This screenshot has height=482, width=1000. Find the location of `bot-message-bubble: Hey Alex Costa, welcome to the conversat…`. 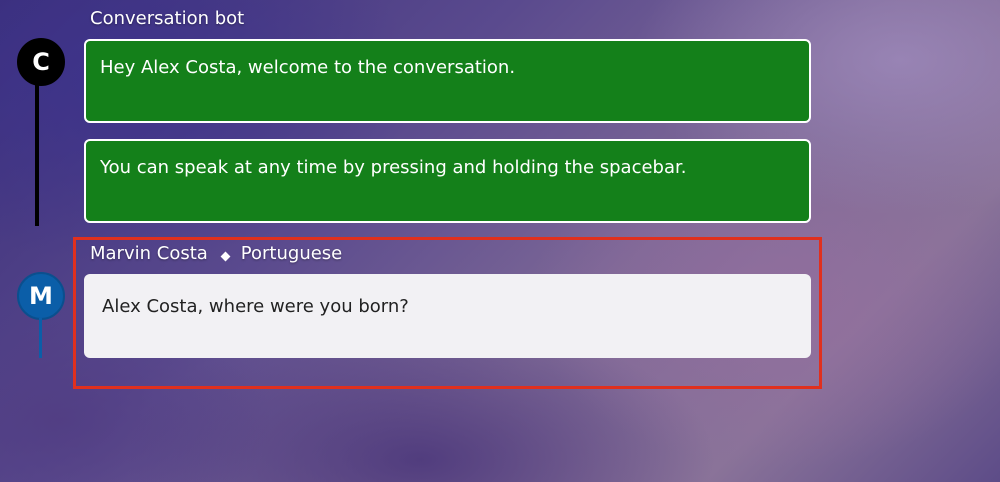

bot-message-bubble: Hey Alex Costa, welcome to the conversat… is located at coordinates (447, 81).